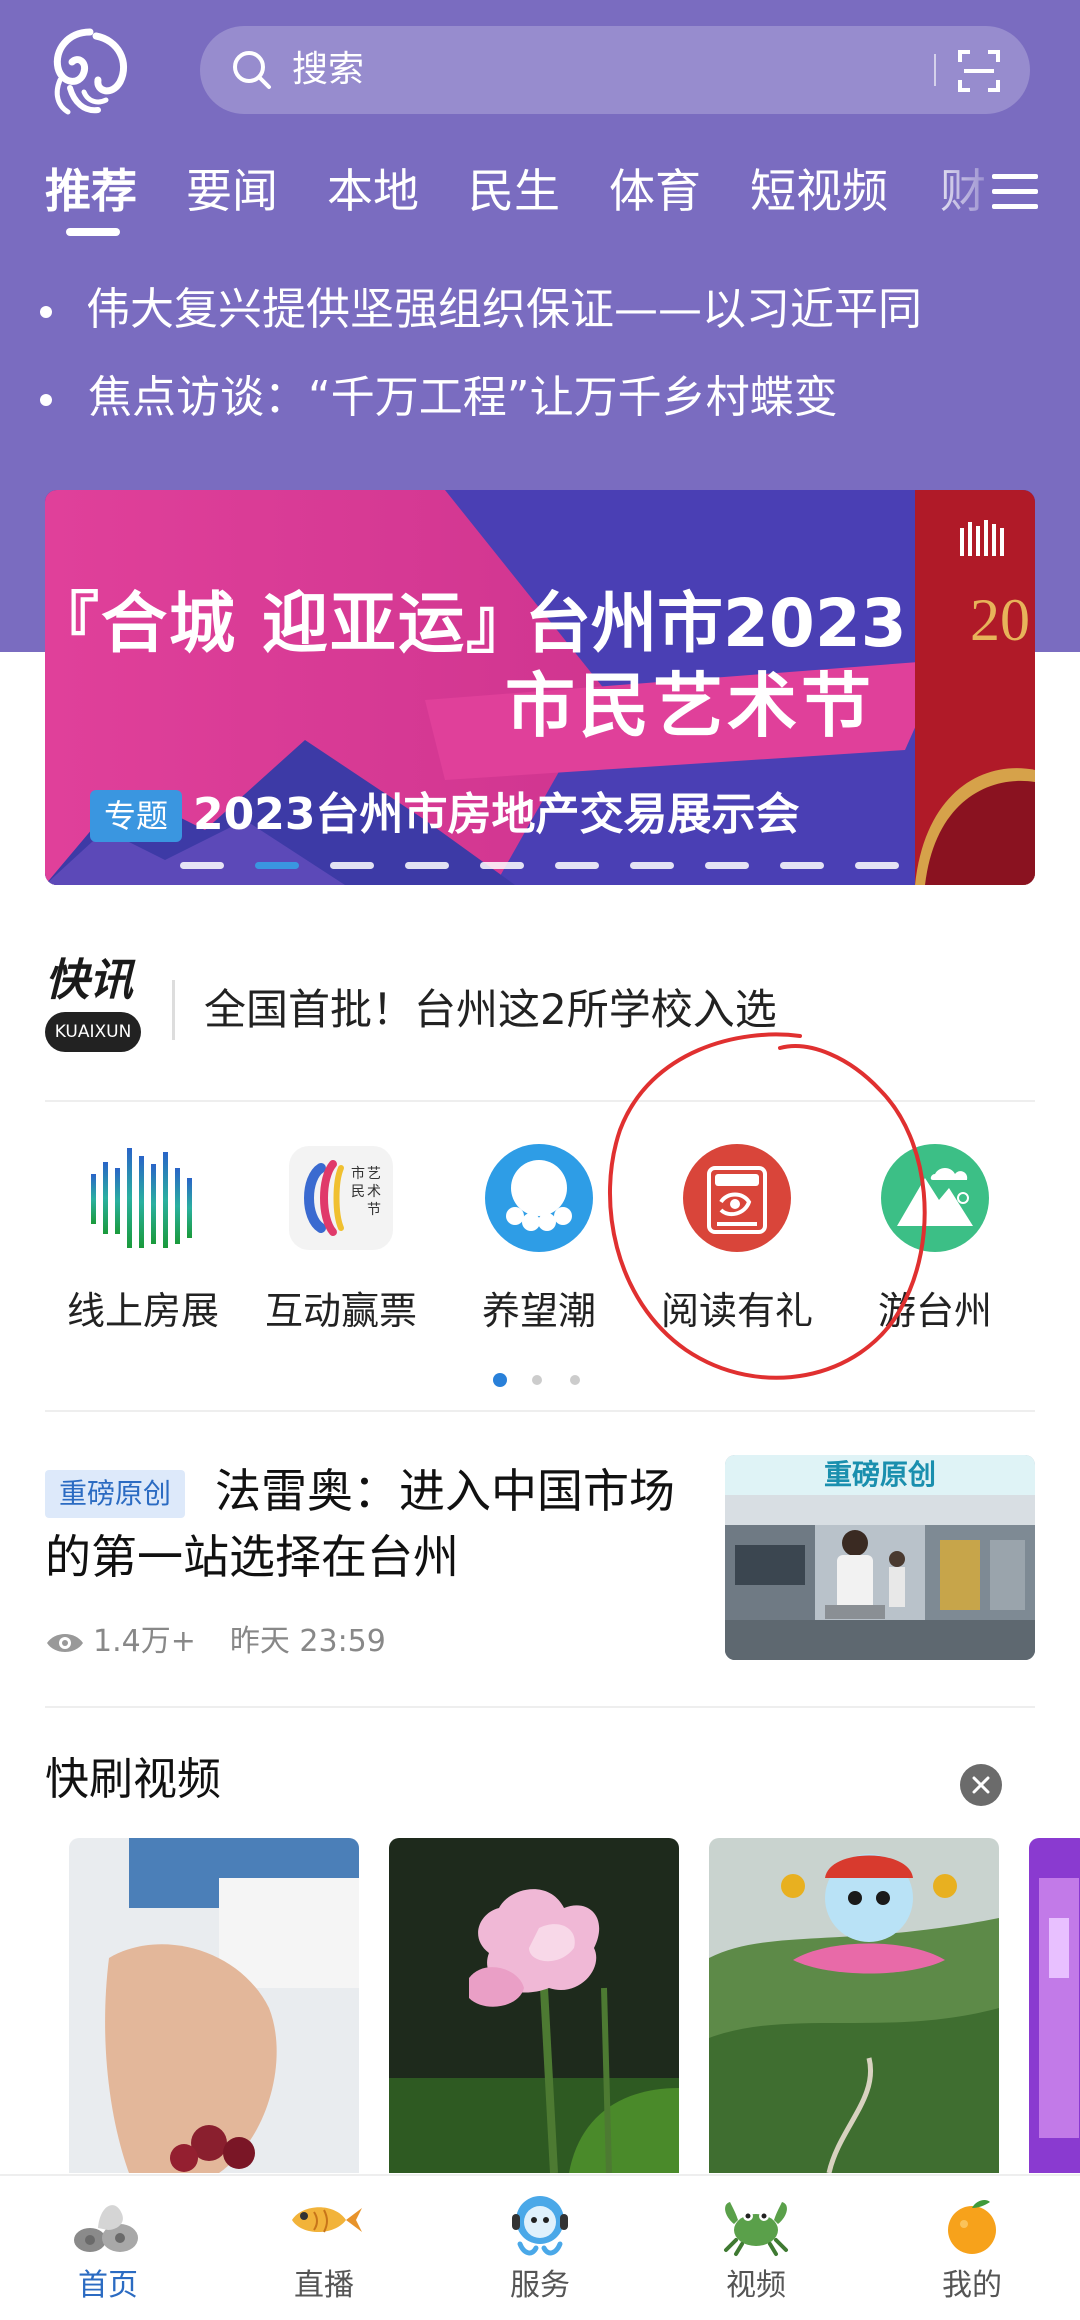 The width and height of the screenshot is (1080, 2320). I want to click on bayberry-hand-image, so click(214, 2005).